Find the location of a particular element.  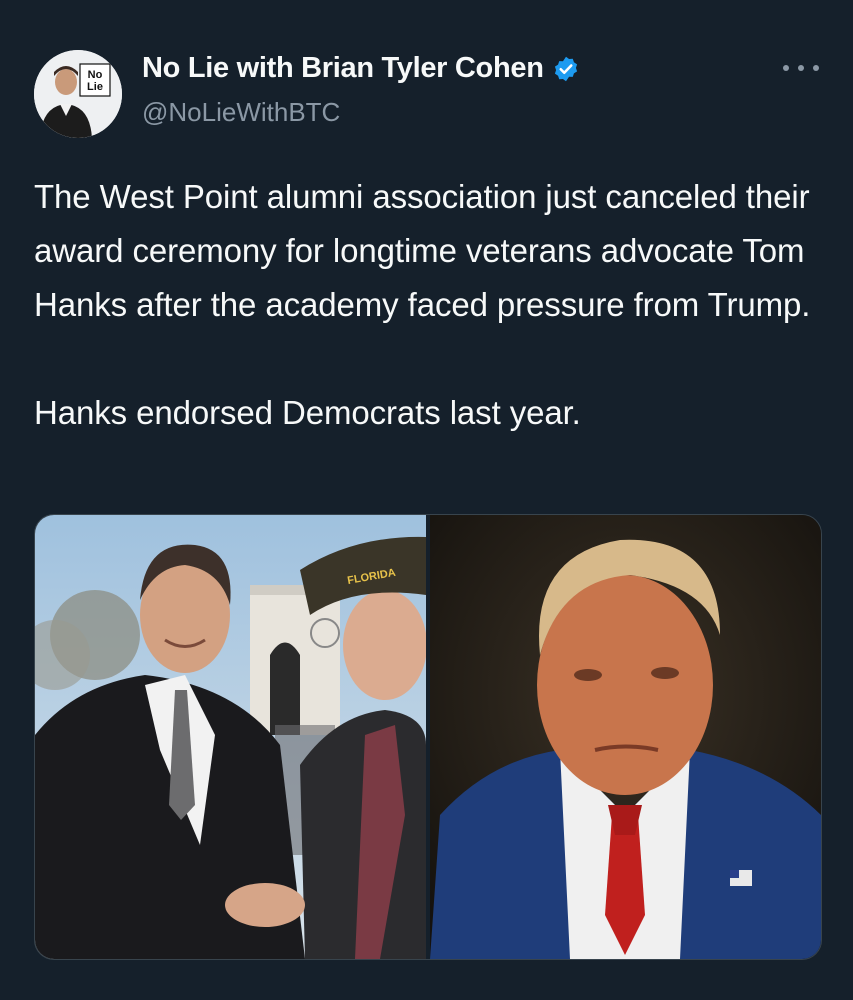

author-name-row: No Lie with Brian Tyler Cohen is located at coordinates (361, 68).